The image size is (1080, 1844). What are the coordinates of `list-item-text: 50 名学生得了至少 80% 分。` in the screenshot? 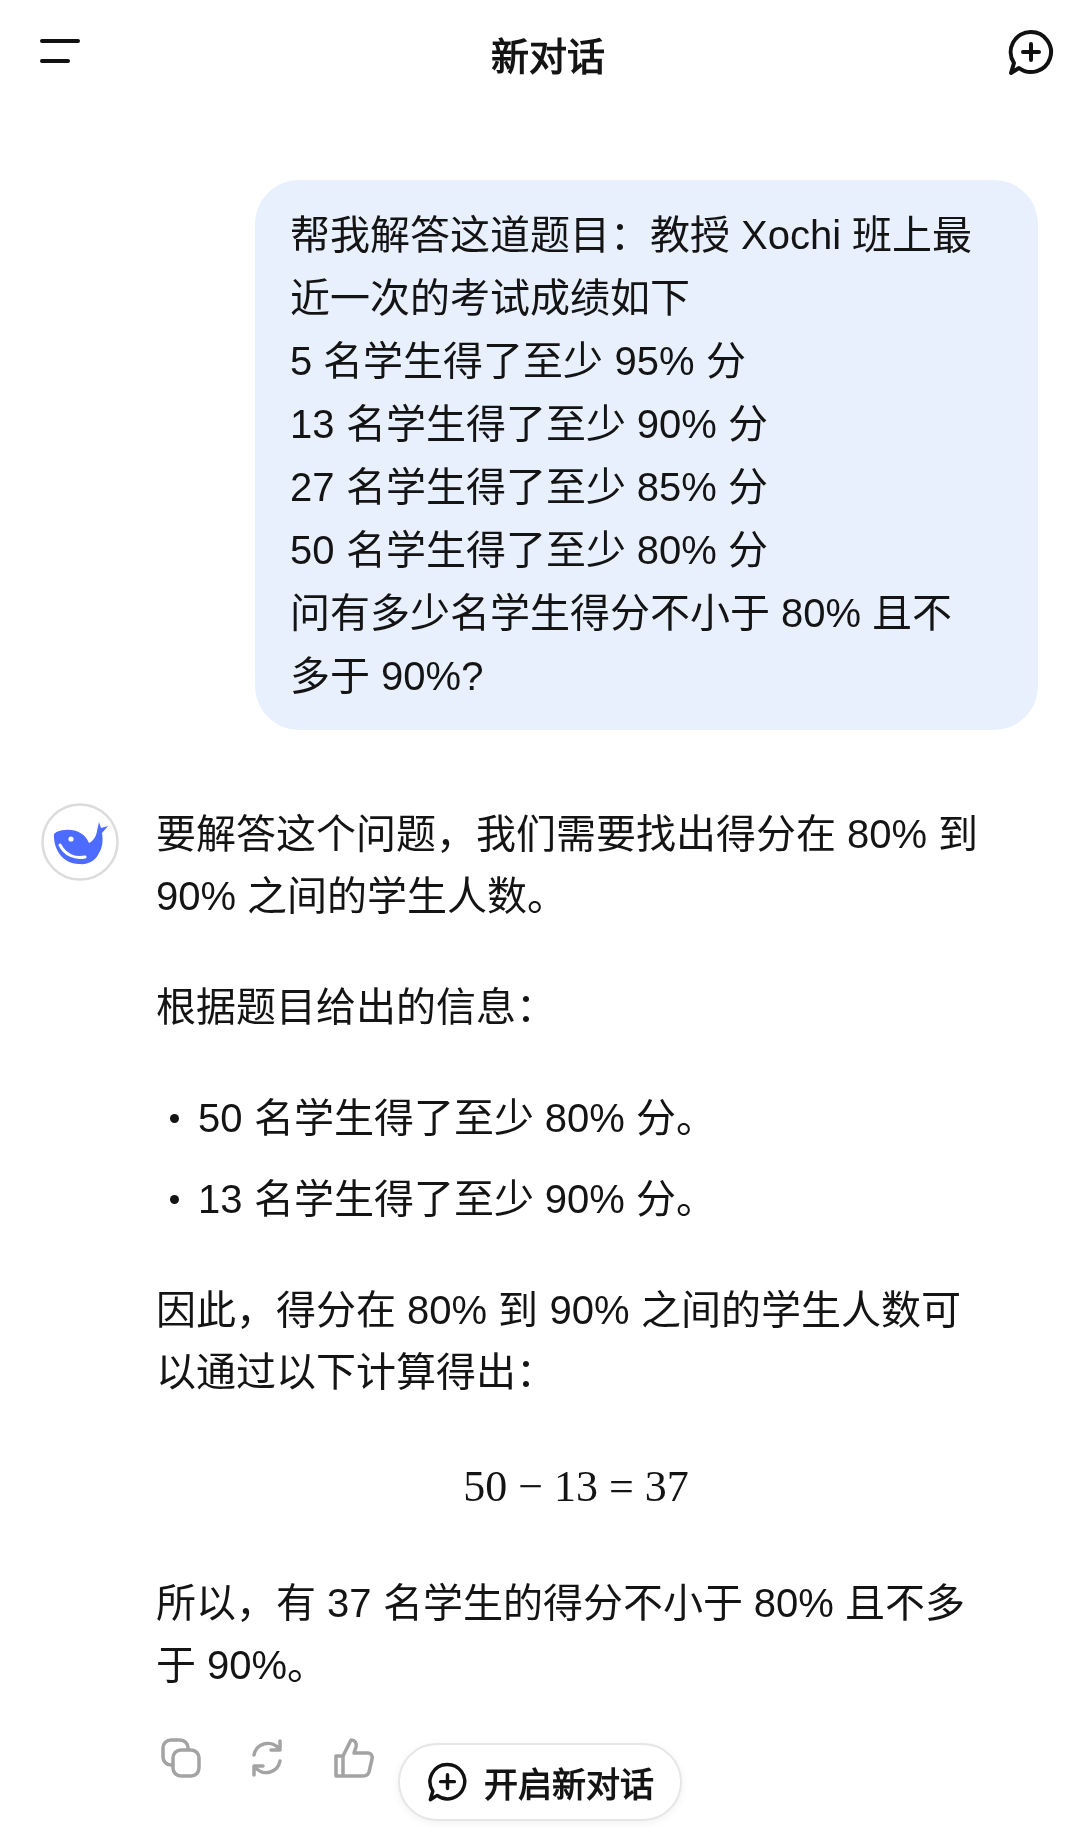 It's located at (457, 1118).